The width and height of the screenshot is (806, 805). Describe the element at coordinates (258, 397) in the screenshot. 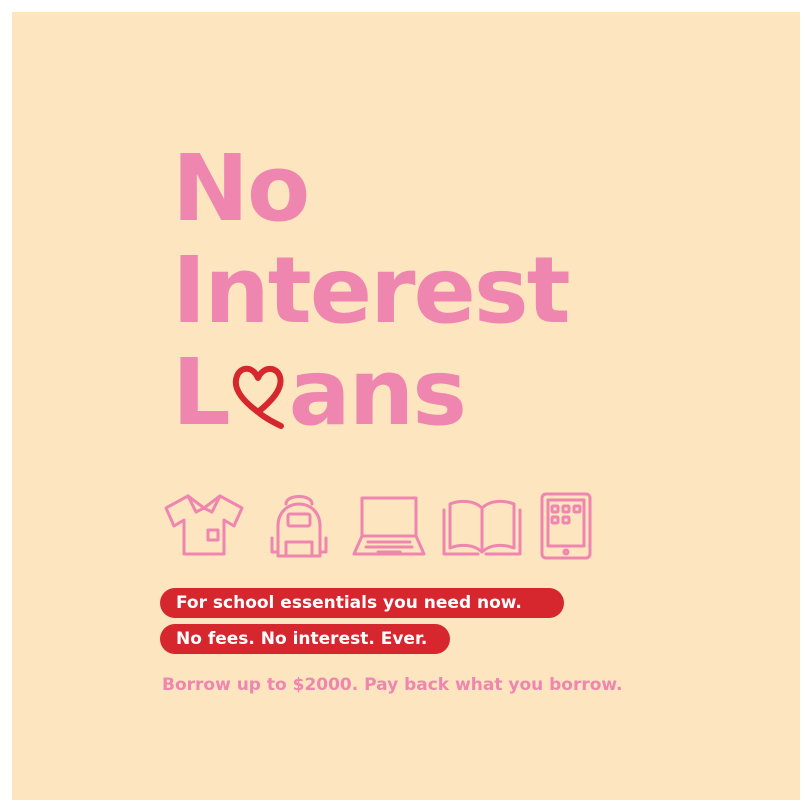

I see `heart-icon` at that location.